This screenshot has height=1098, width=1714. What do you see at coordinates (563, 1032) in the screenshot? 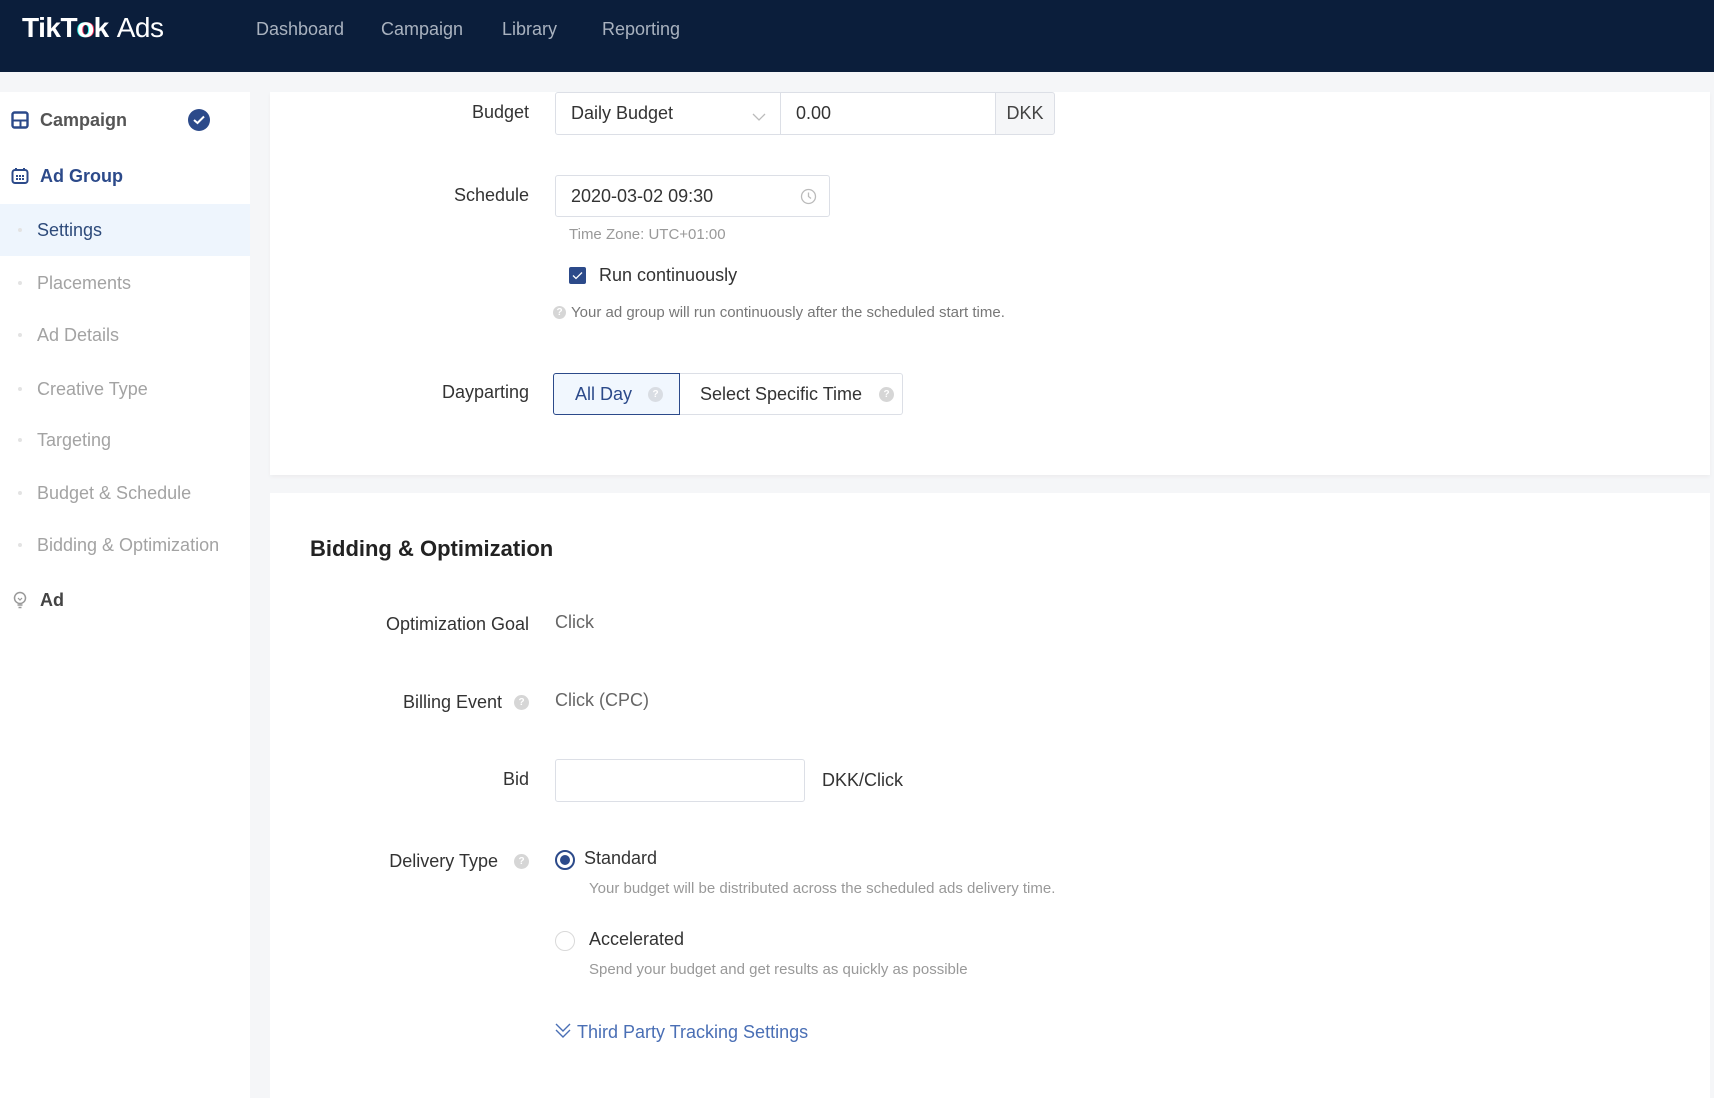
I see `double-chevron-down-icon` at bounding box center [563, 1032].